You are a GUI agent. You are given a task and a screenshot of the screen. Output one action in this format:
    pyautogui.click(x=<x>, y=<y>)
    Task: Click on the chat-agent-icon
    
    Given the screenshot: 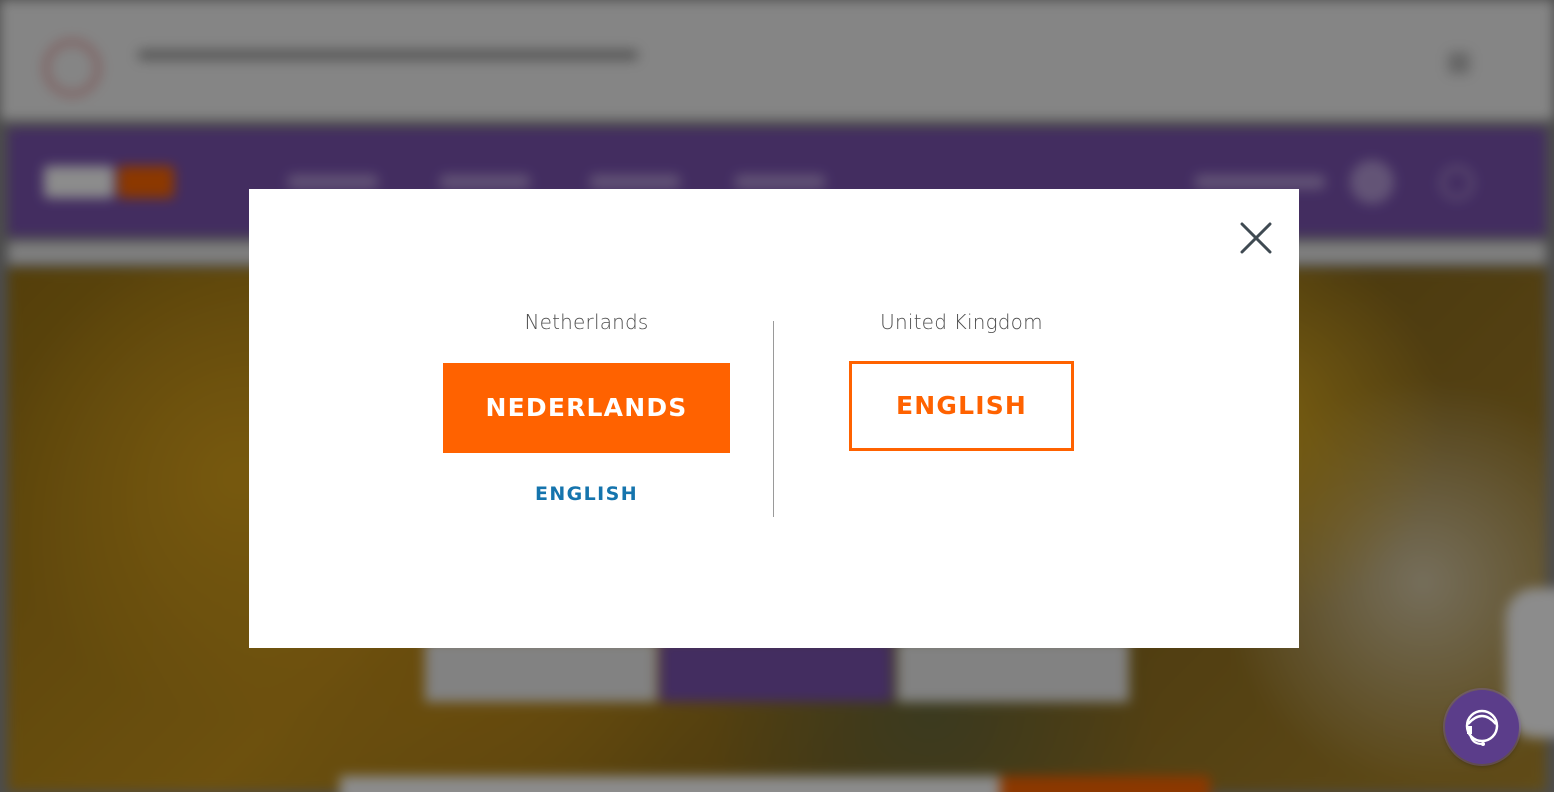 What is the action you would take?
    pyautogui.click(x=1482, y=727)
    